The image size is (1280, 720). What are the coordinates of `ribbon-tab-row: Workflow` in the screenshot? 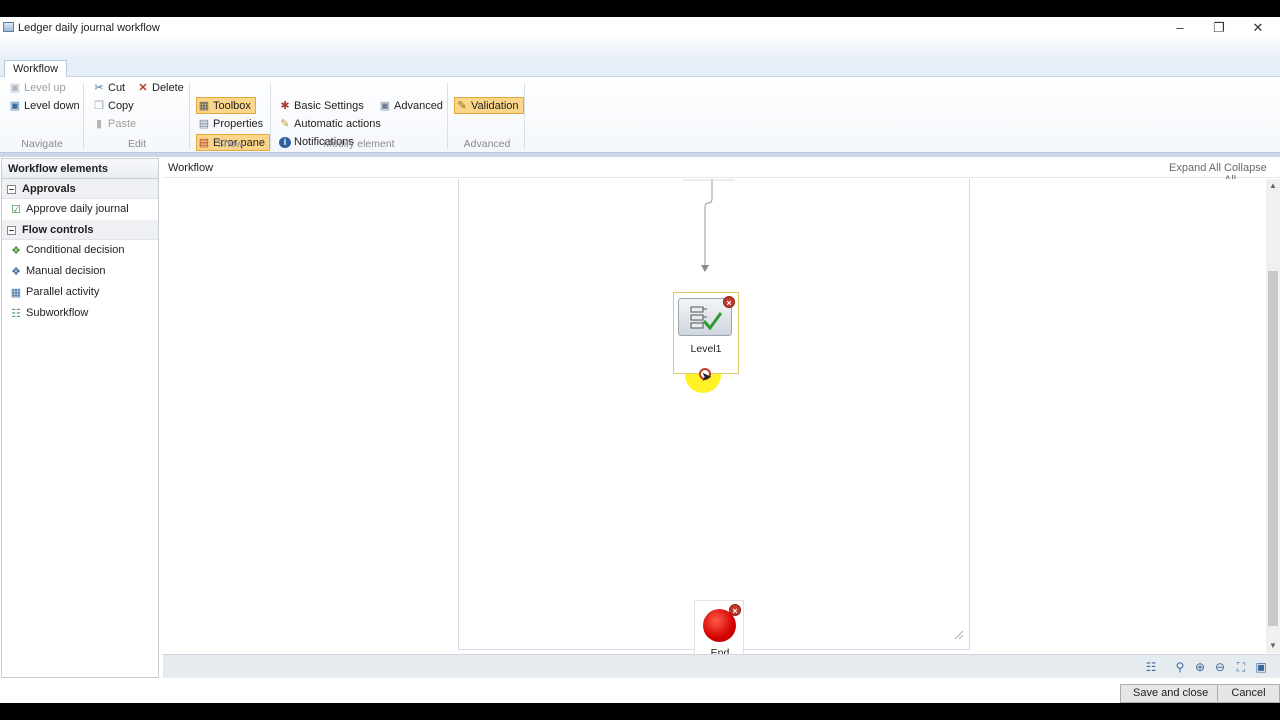 It's located at (640, 67).